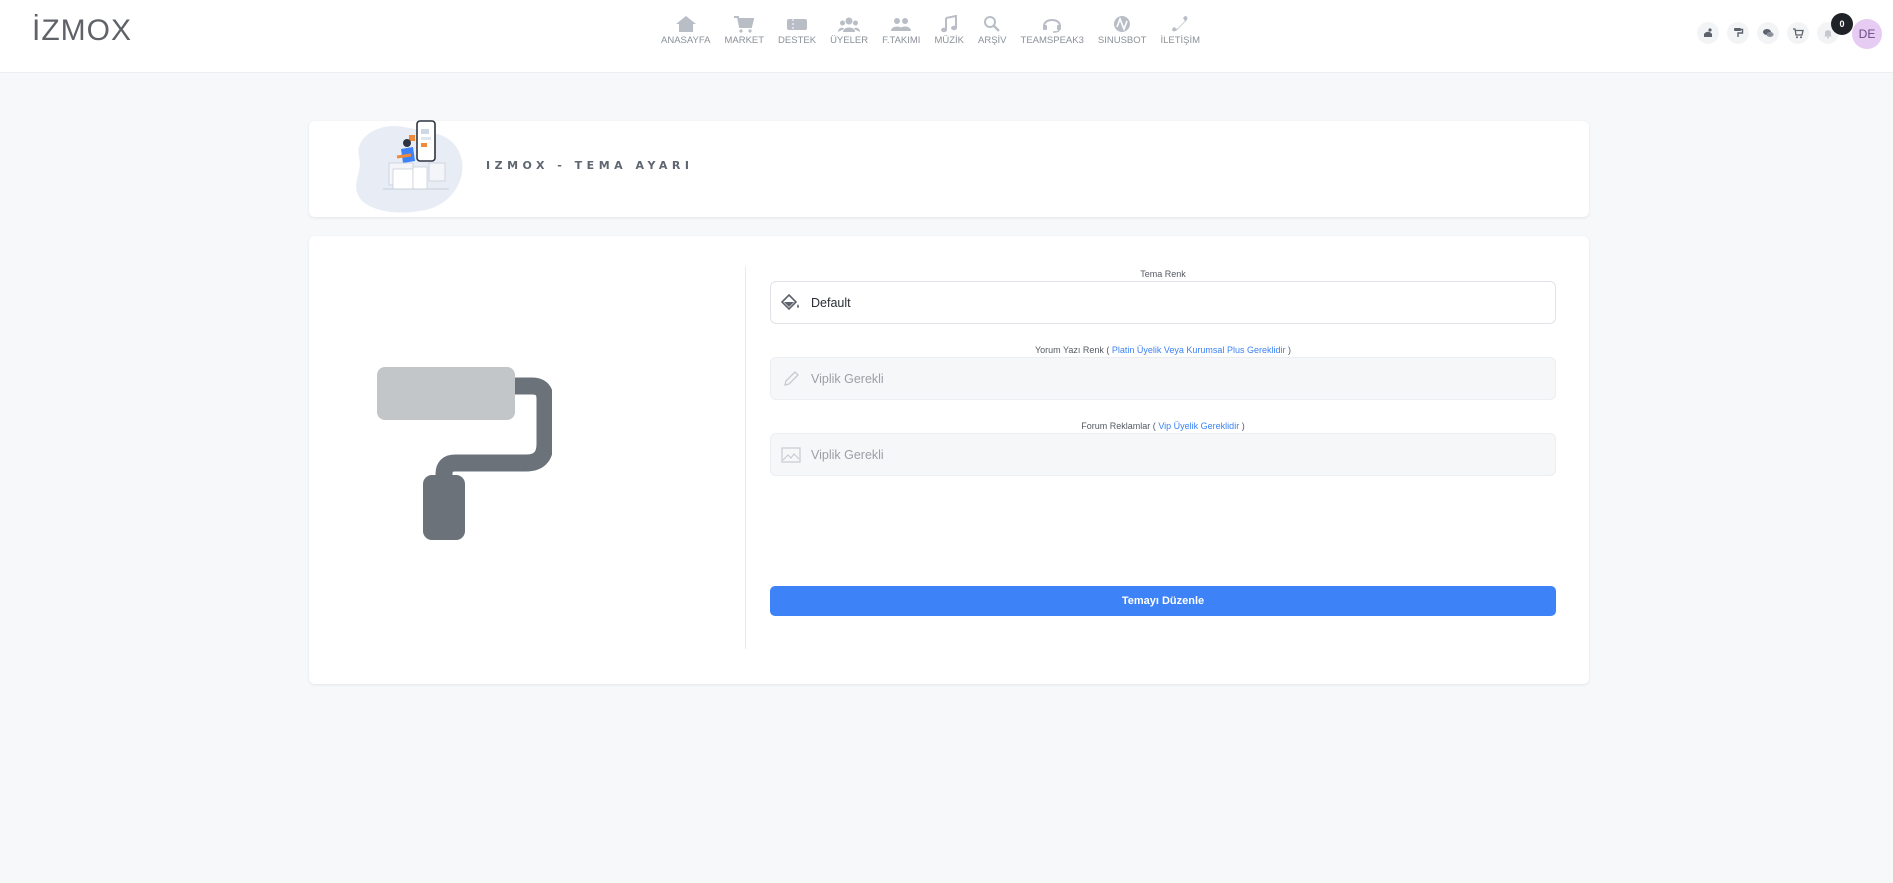 The width and height of the screenshot is (1893, 883). What do you see at coordinates (791, 379) in the screenshot?
I see `pencil-icon` at bounding box center [791, 379].